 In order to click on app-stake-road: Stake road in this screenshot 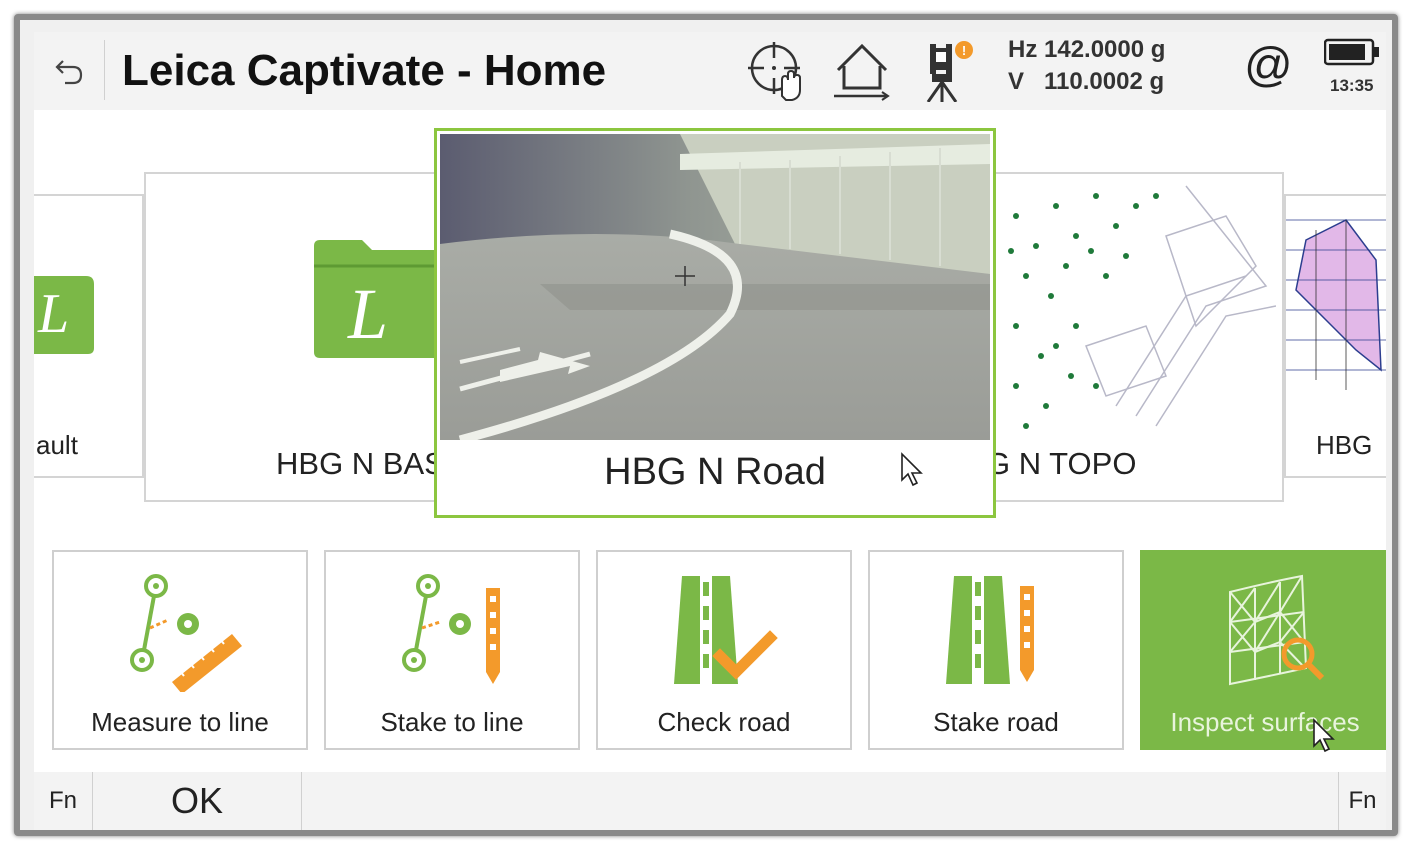, I will do `click(996, 650)`.